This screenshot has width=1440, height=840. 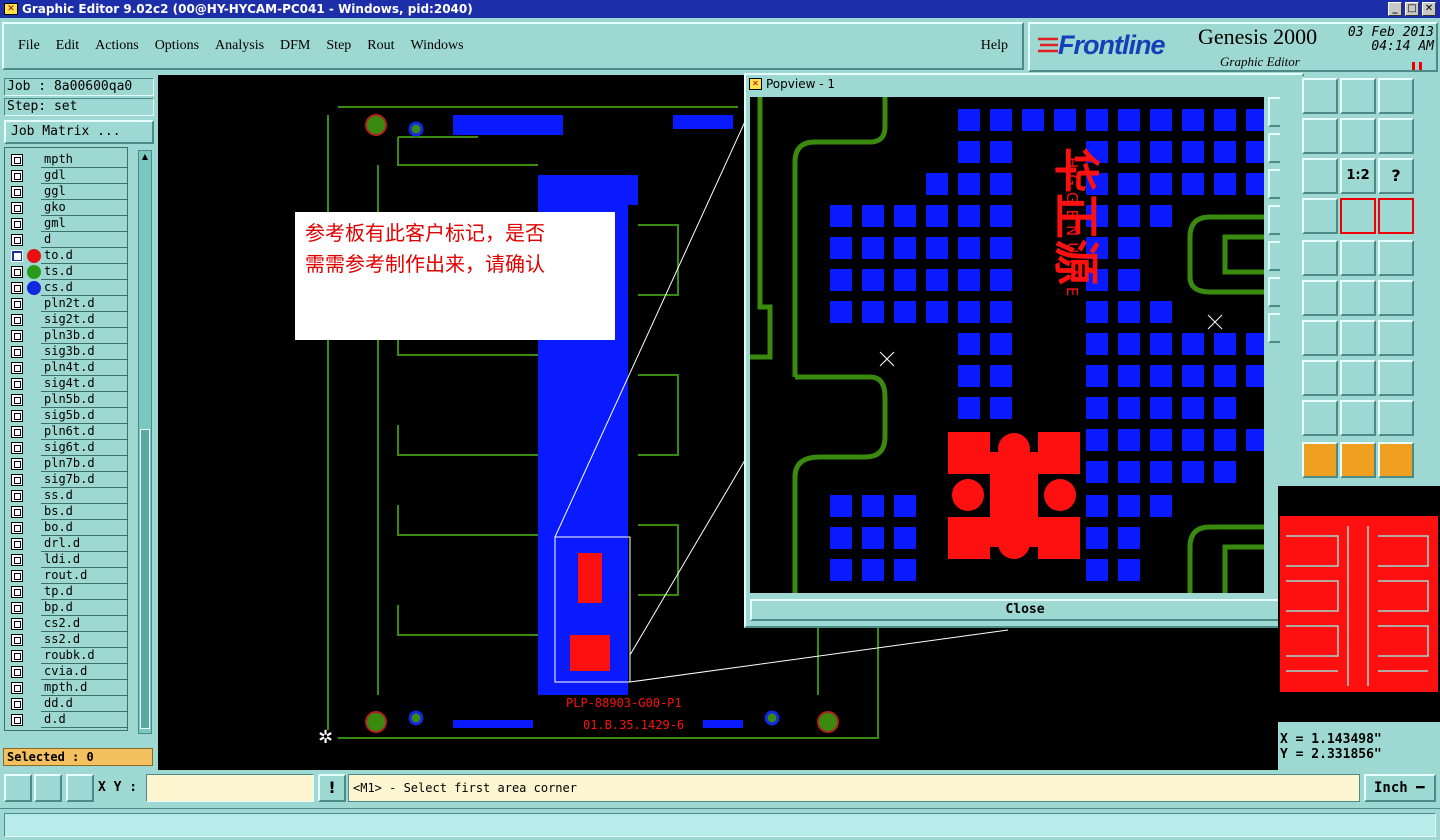 I want to click on layer-row: sig7b.d, so click(x=66, y=480).